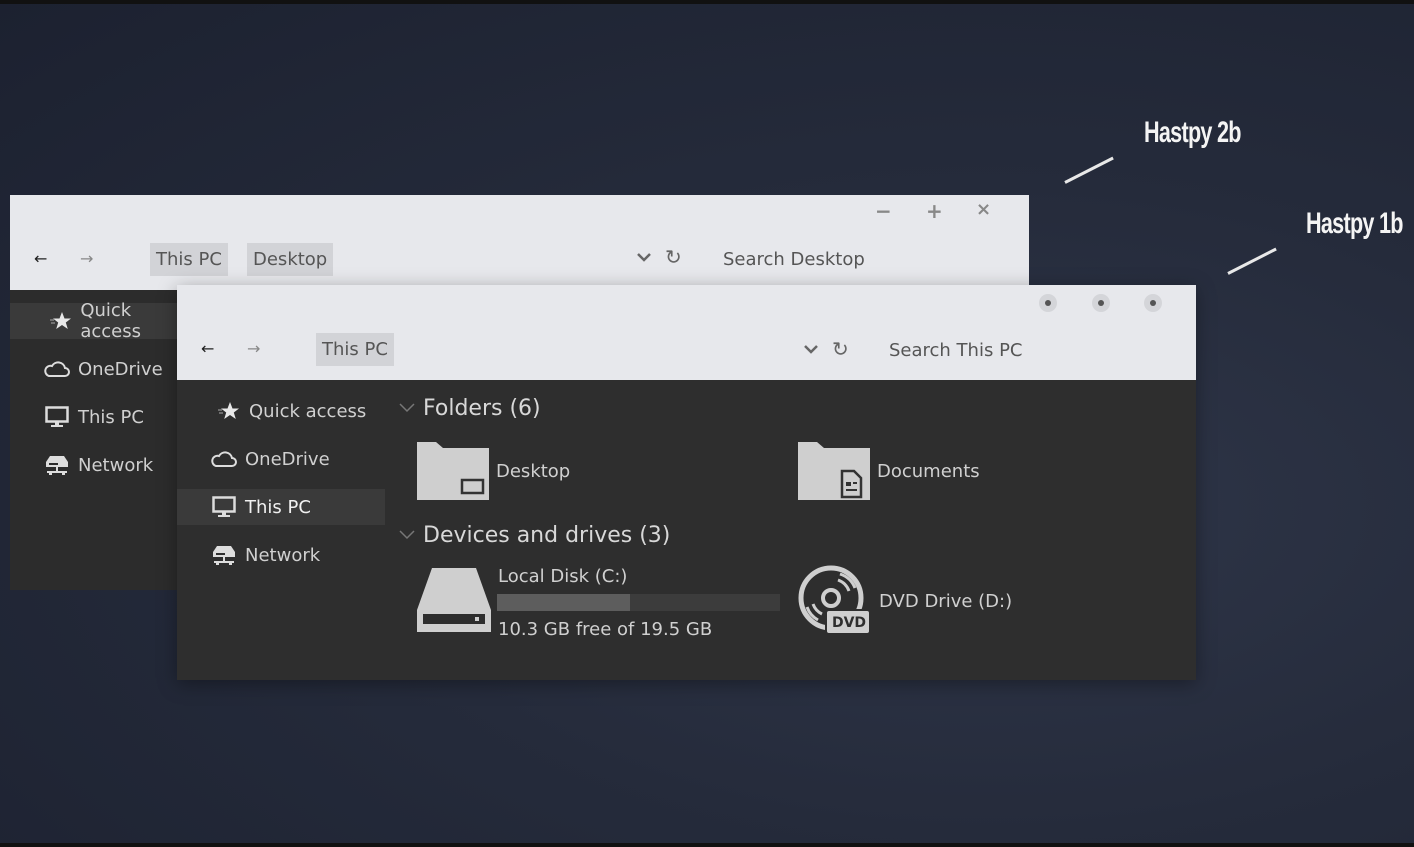  I want to click on search-input: Search This PC, so click(956, 350).